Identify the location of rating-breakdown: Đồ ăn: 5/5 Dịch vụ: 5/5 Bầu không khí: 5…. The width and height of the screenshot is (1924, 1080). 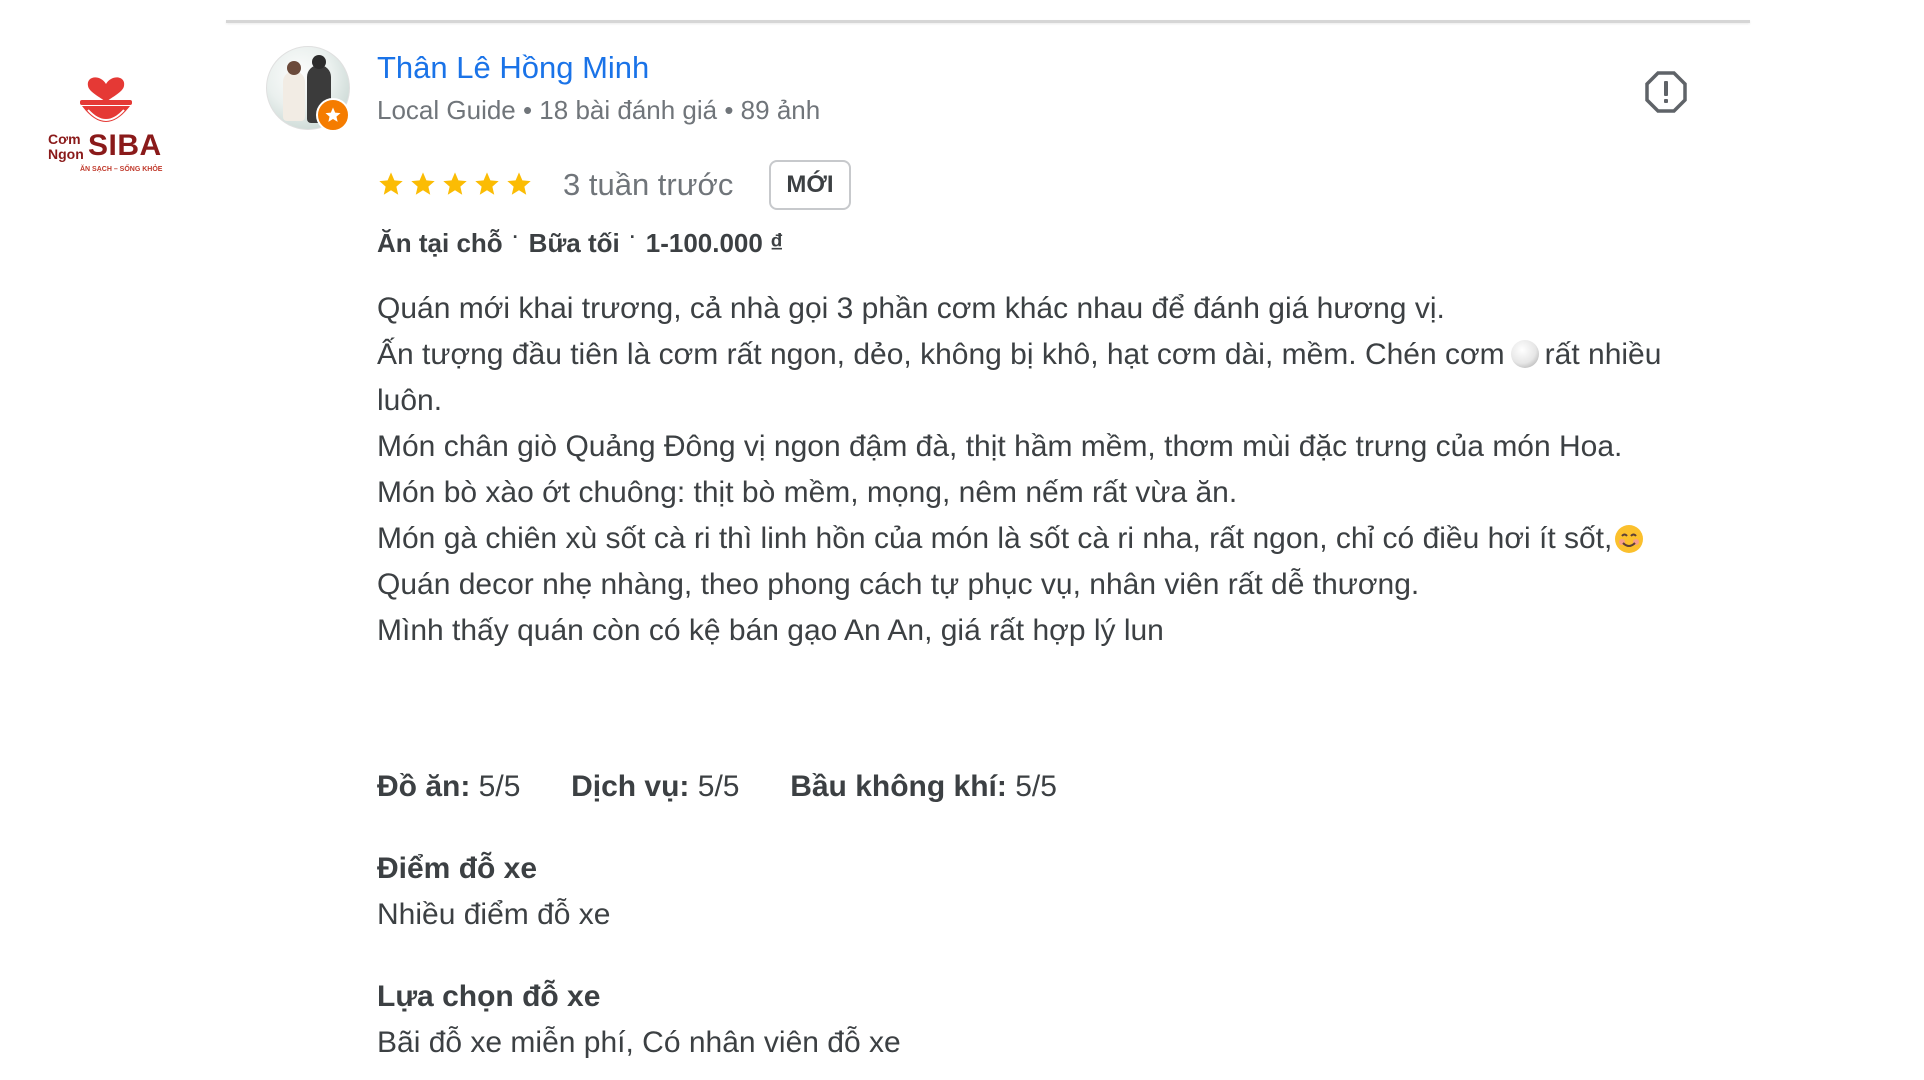
(717, 787).